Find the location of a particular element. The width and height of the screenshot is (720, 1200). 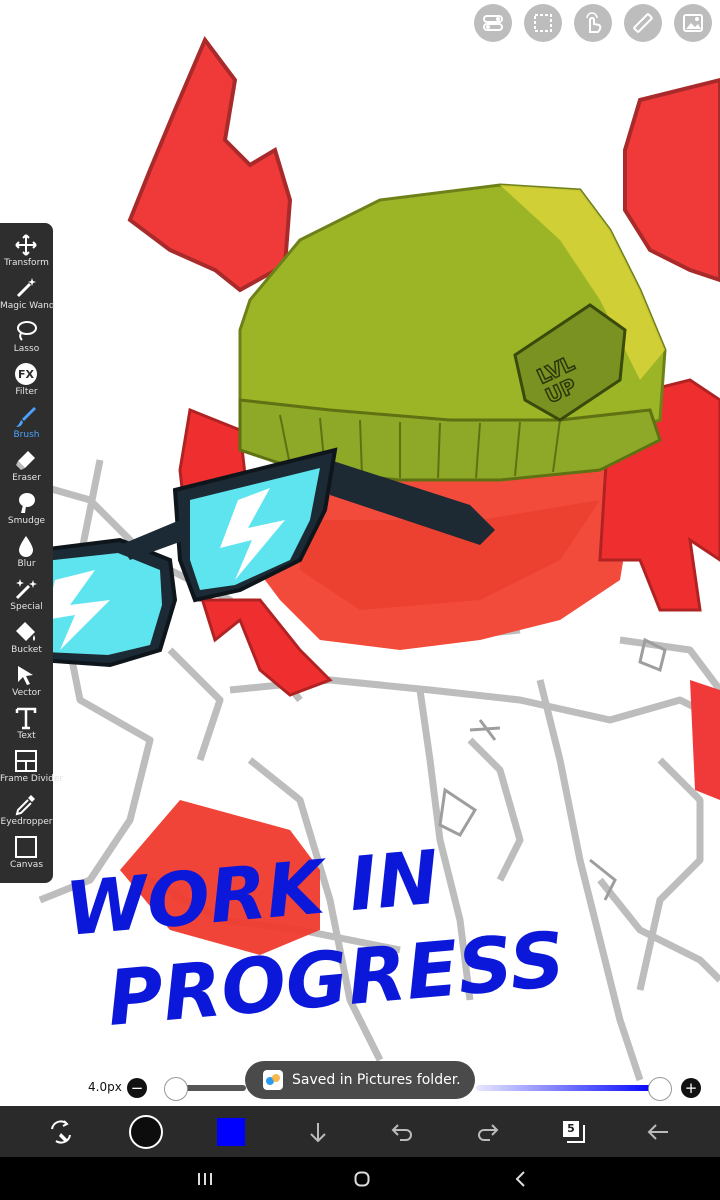

opacity-thumb is located at coordinates (660, 1089).